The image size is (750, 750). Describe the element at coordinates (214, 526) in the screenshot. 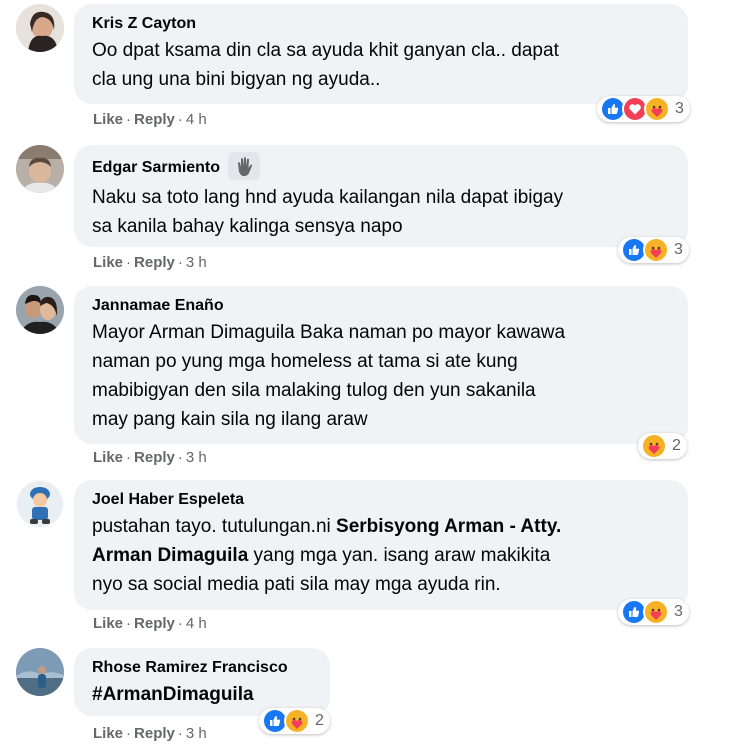

I see `text-segment: pustahan tayo. tutulungan.ni` at that location.